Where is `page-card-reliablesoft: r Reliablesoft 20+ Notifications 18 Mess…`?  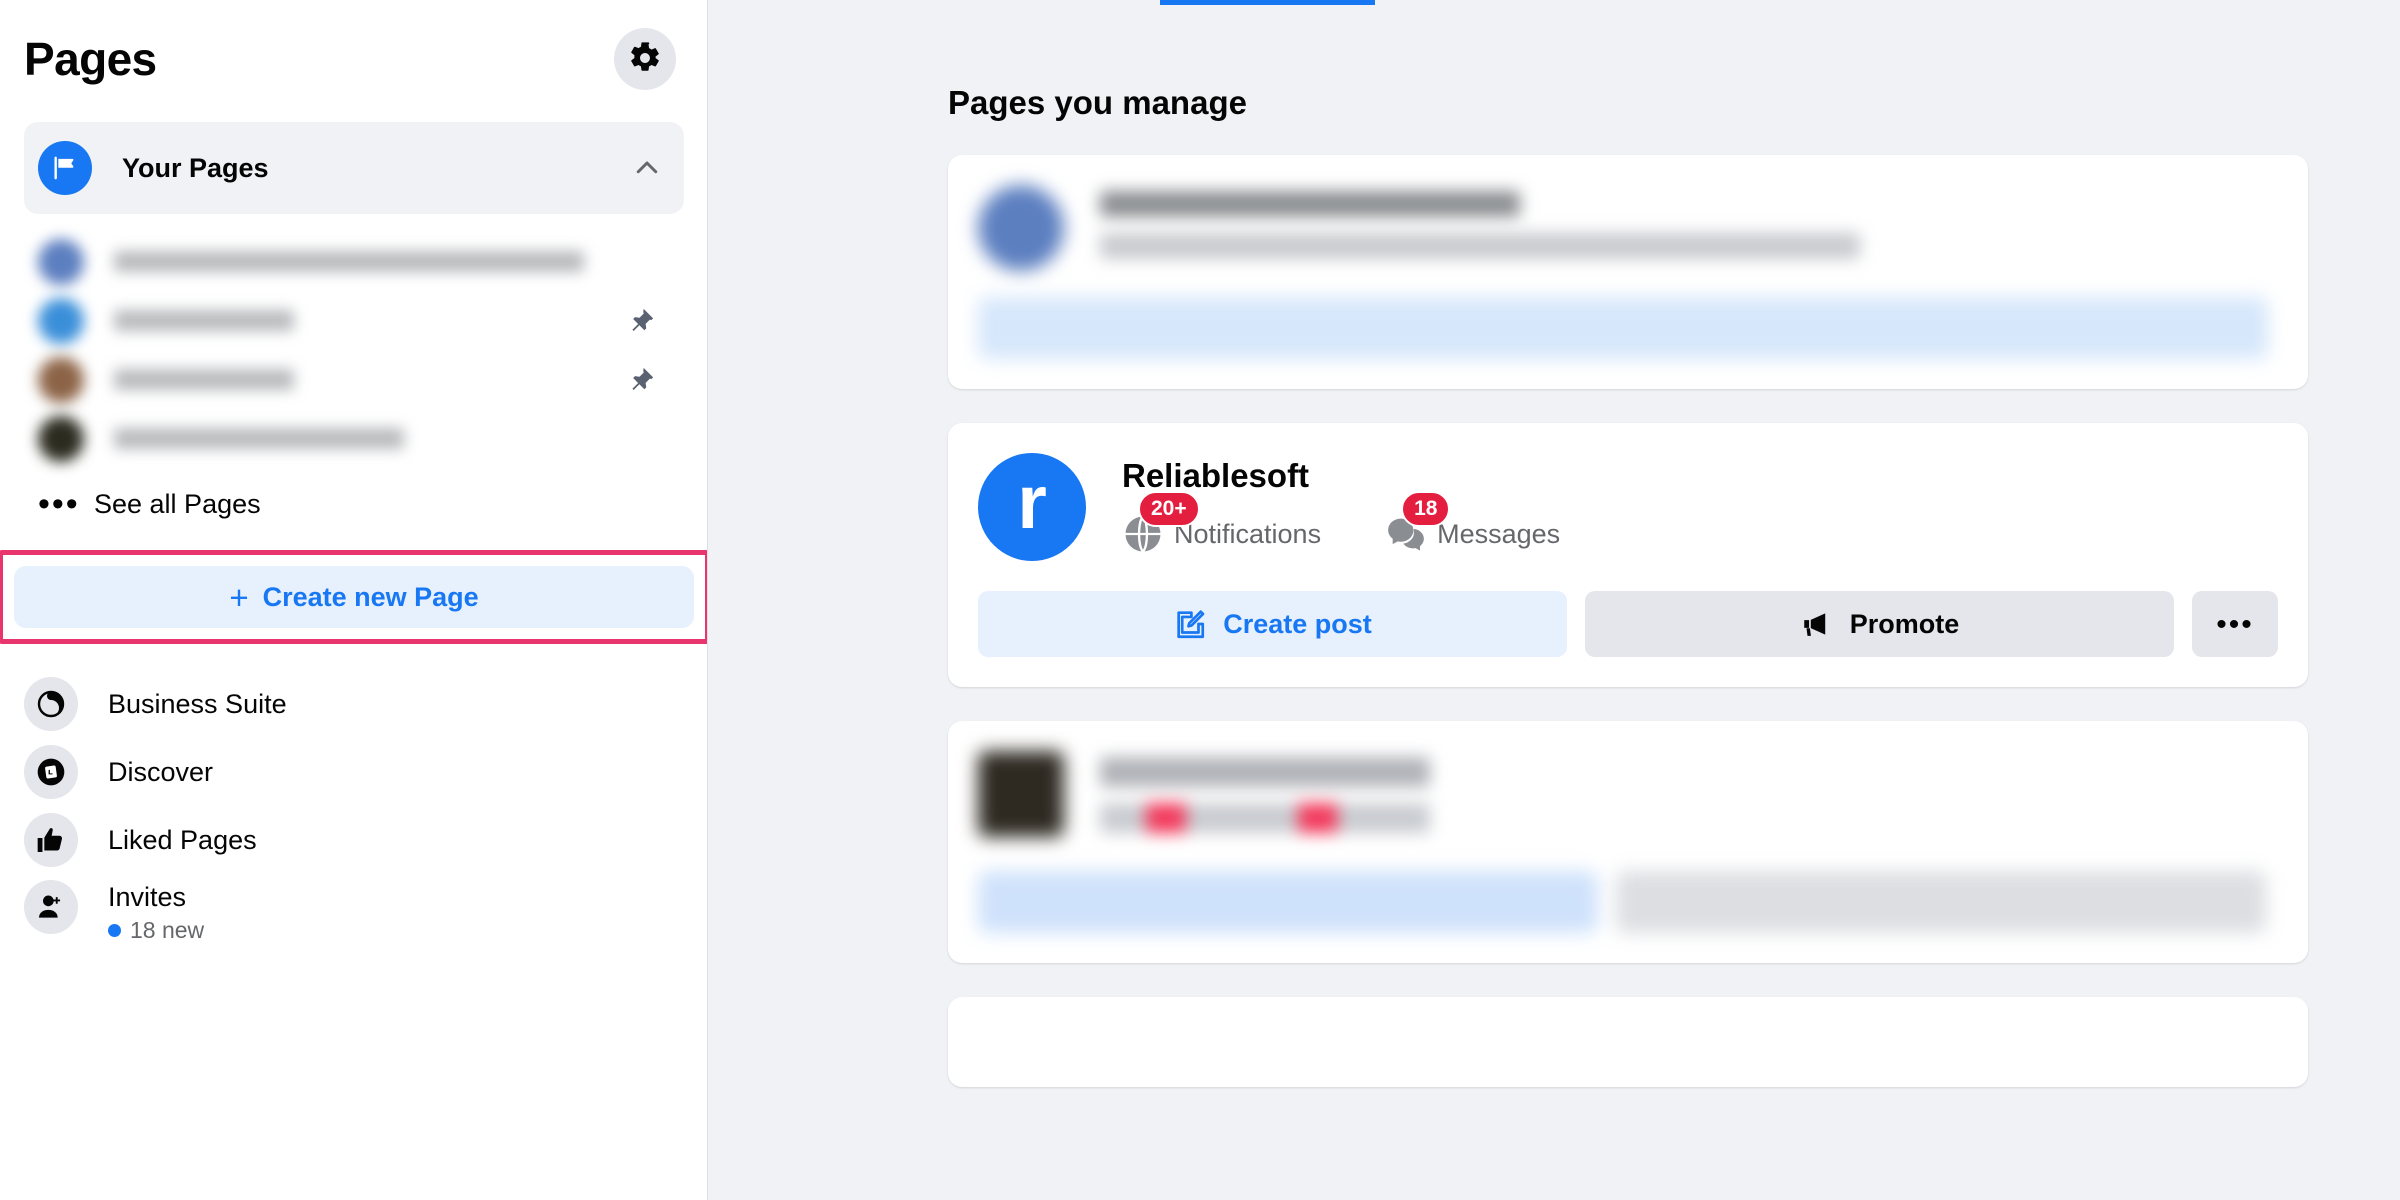
page-card-reliablesoft: r Reliablesoft 20+ Notifications 18 Mess… is located at coordinates (1628, 555).